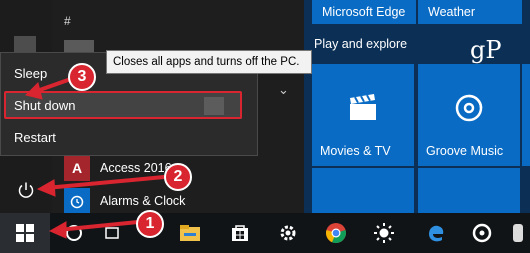  I want to click on callout-badge-3: 3, so click(82, 77).